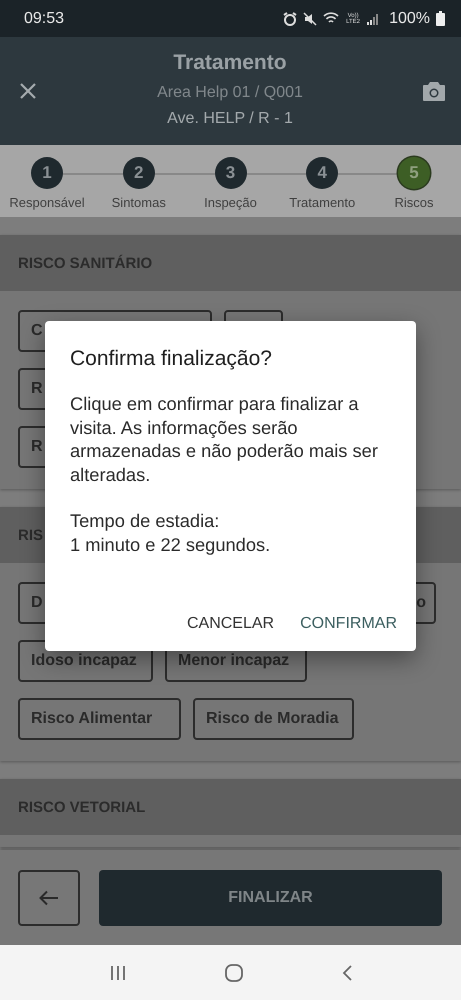  I want to click on step-label: Responsável, so click(47, 202).